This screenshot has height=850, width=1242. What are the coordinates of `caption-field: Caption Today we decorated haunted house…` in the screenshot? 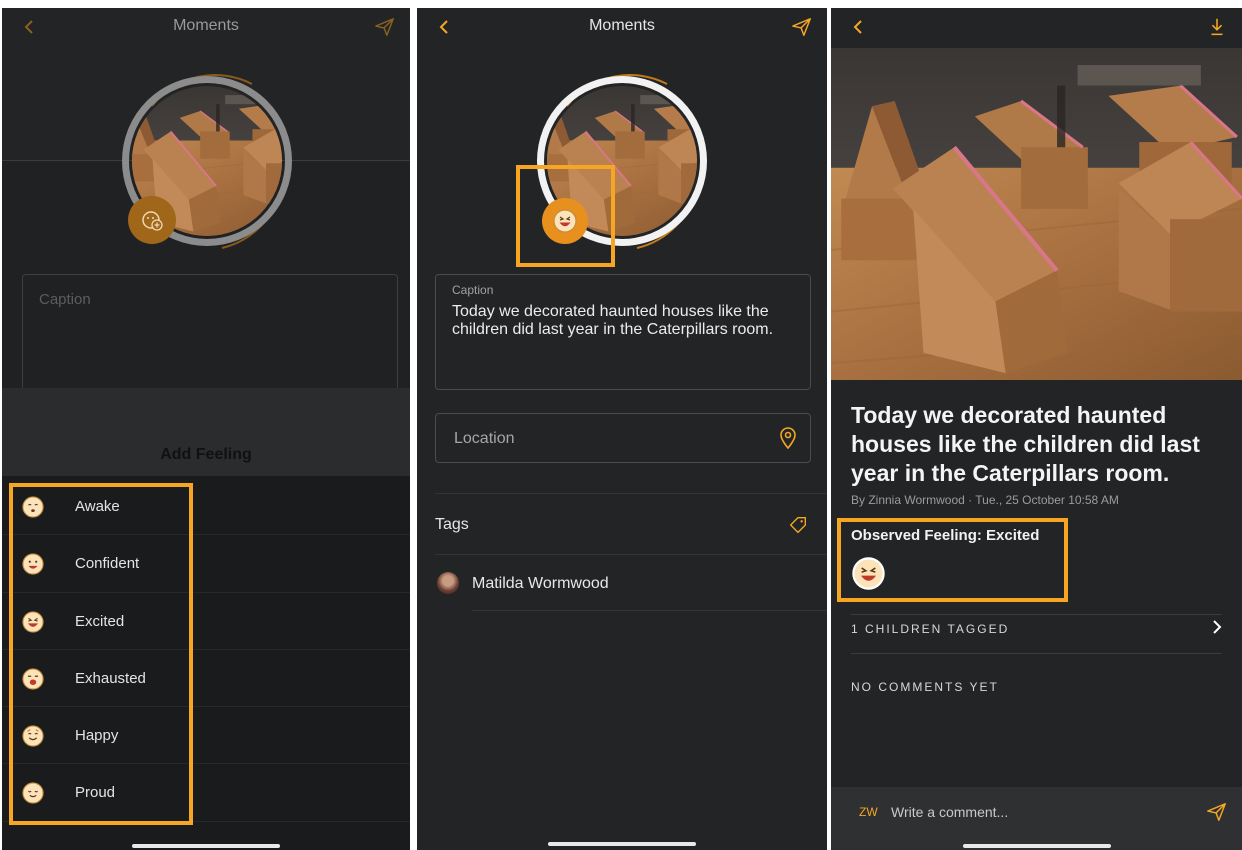 It's located at (623, 332).